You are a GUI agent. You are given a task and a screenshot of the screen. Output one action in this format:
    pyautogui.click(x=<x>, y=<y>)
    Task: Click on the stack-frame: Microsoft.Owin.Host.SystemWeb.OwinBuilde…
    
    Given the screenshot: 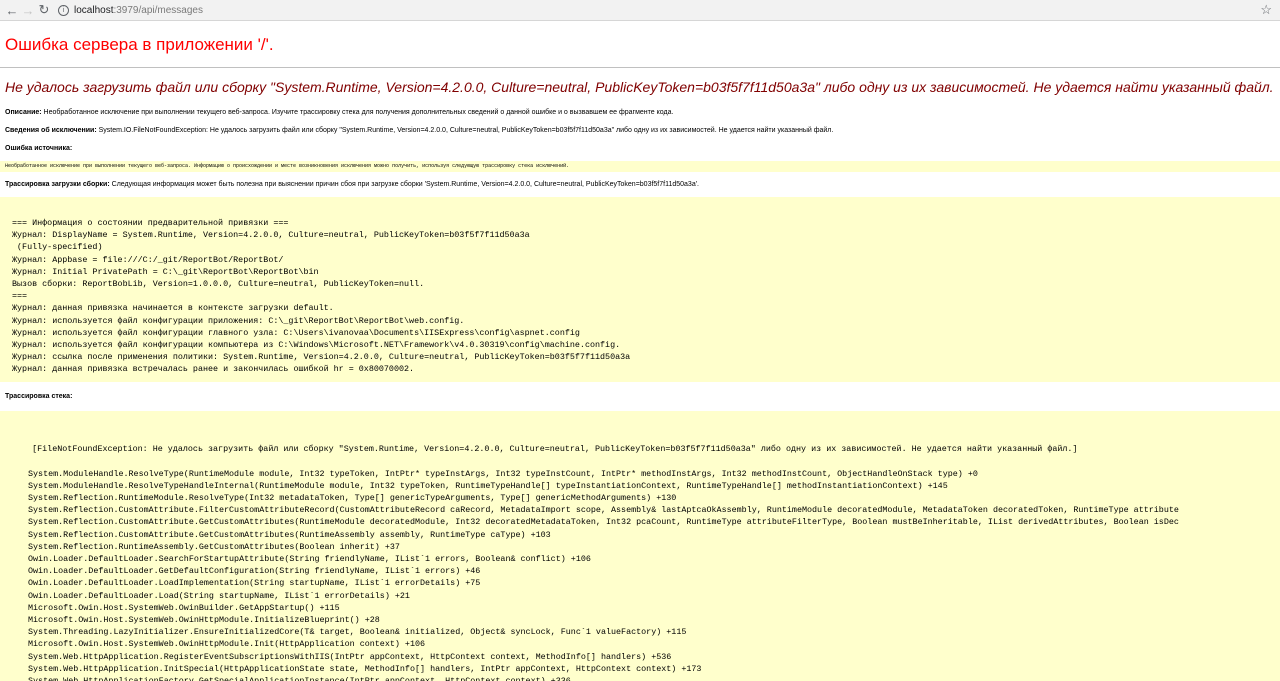 What is the action you would take?
    pyautogui.click(x=184, y=607)
    